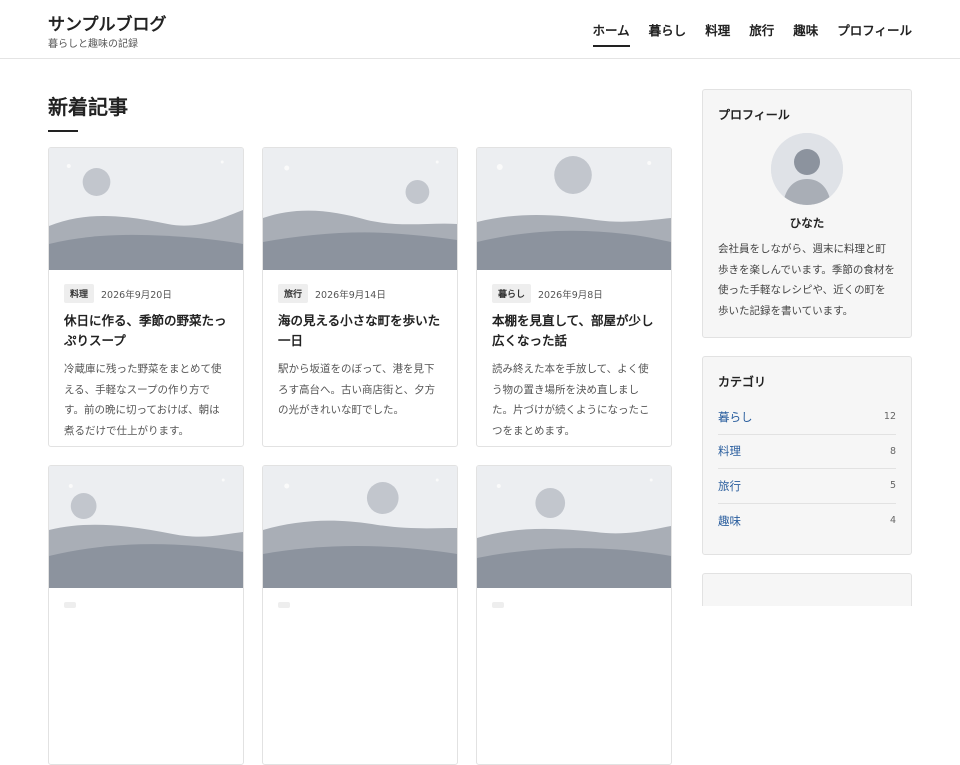  What do you see at coordinates (874, 33) in the screenshot?
I see `nav-item-profile: プロフィール` at bounding box center [874, 33].